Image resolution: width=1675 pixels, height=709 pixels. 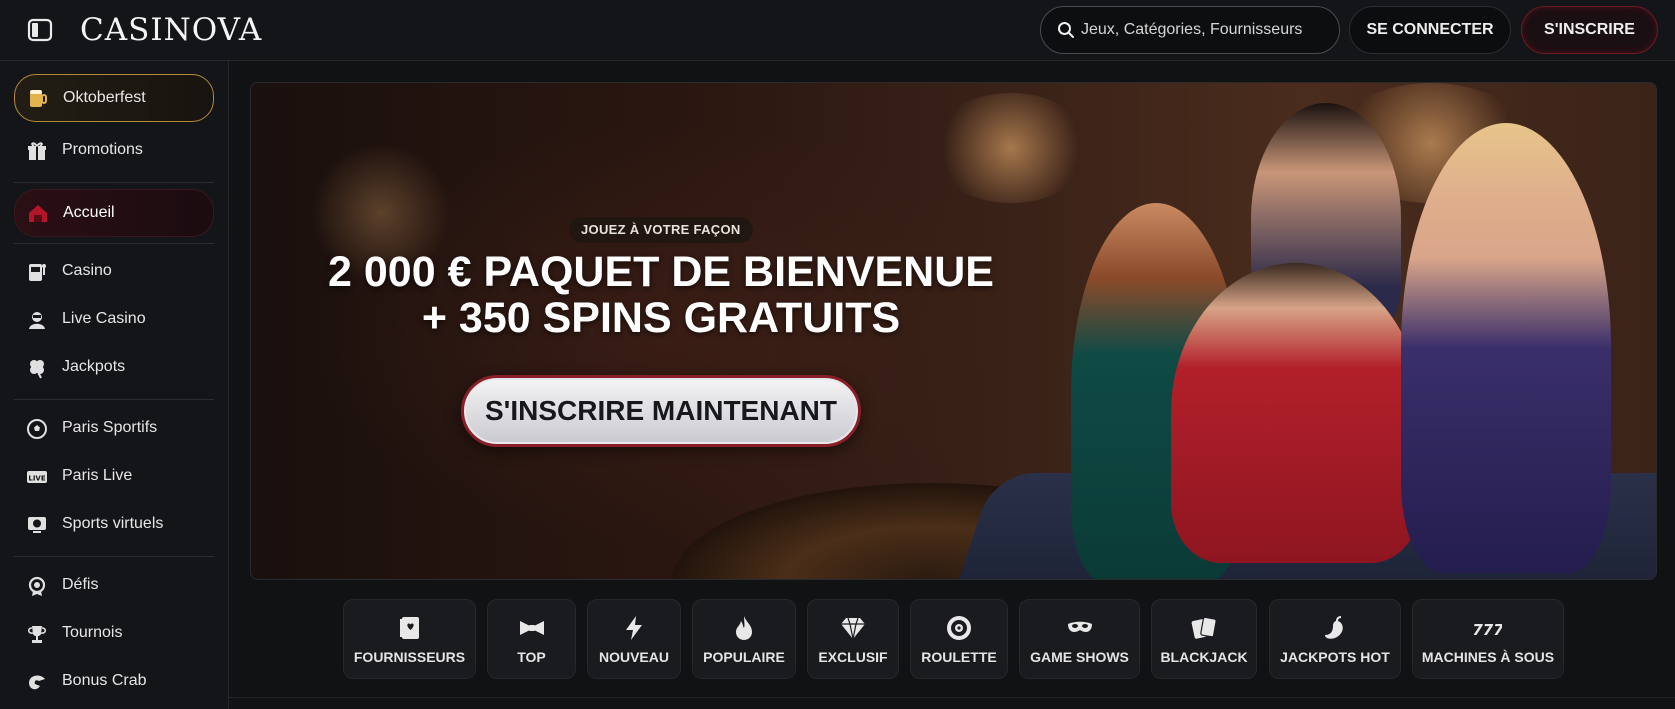 What do you see at coordinates (1334, 627) in the screenshot?
I see `hot-pepper-icon` at bounding box center [1334, 627].